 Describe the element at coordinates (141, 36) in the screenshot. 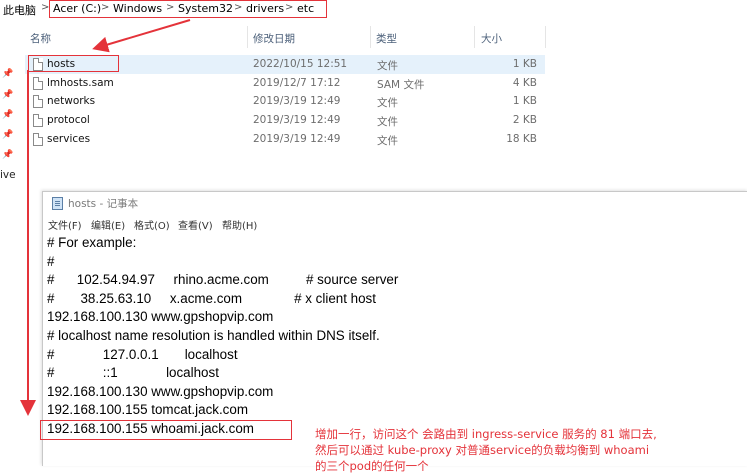

I see `arrow-to-hosts-file` at that location.